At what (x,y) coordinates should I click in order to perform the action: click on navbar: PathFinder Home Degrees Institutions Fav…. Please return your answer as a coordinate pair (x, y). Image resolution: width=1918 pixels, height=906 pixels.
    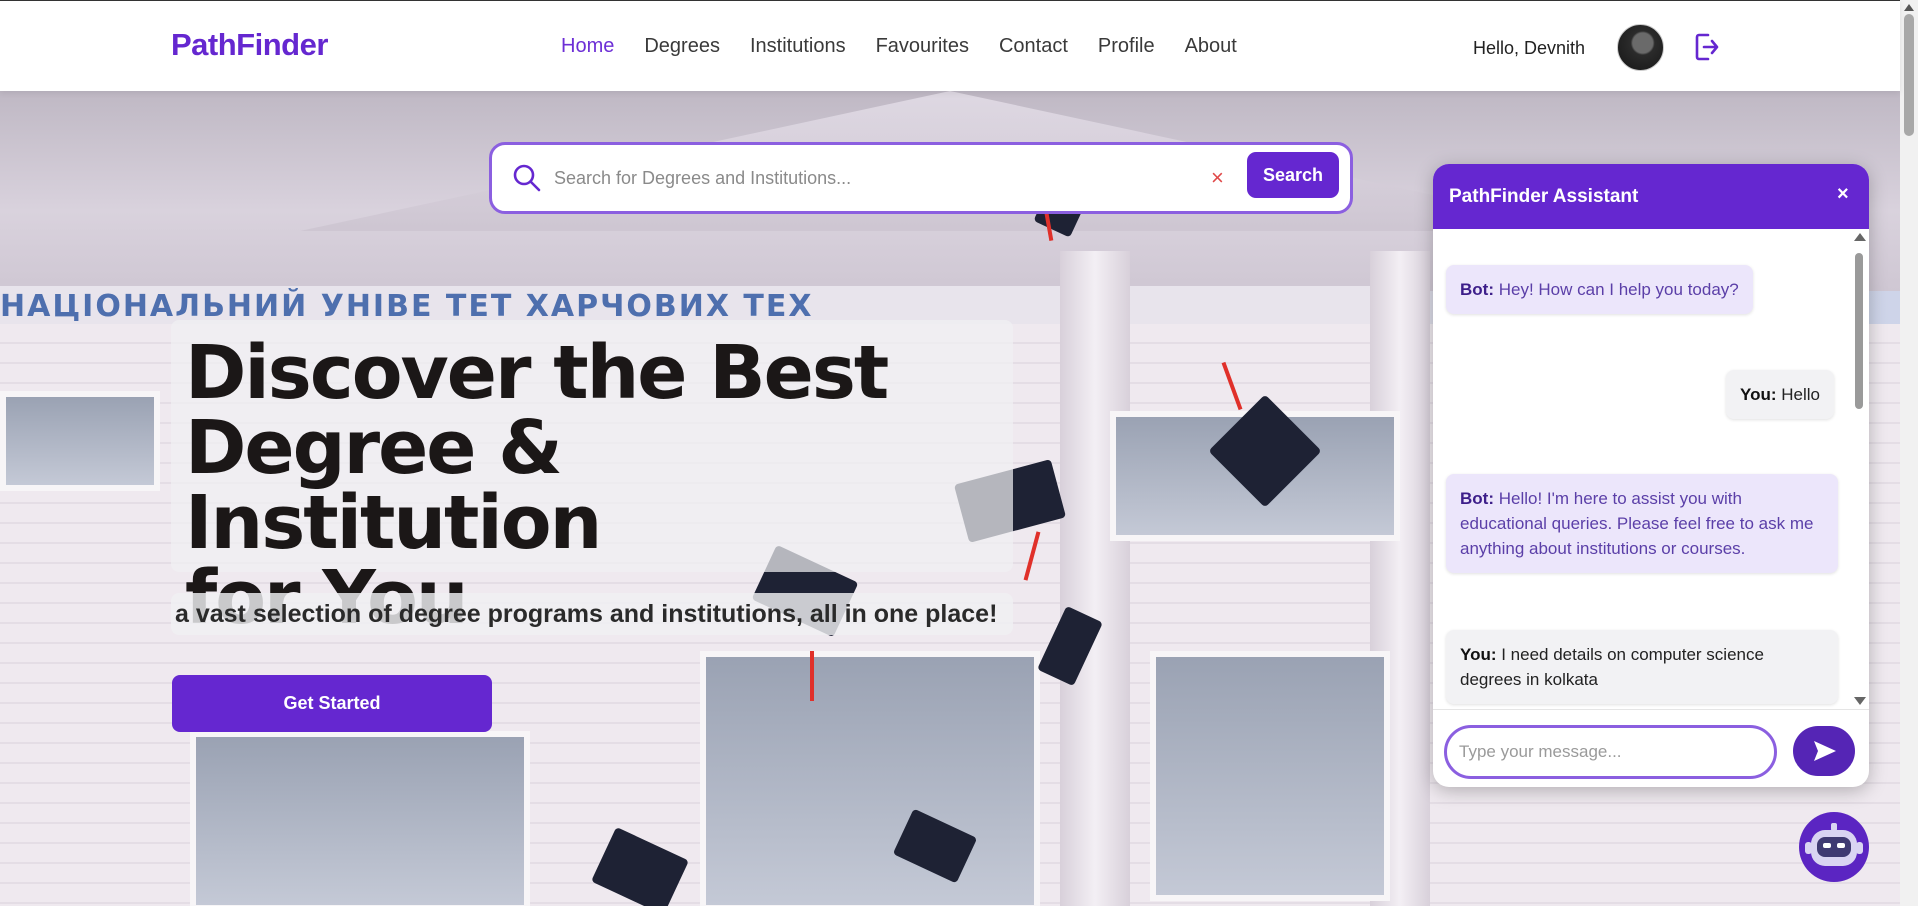
    Looking at the image, I should click on (950, 45).